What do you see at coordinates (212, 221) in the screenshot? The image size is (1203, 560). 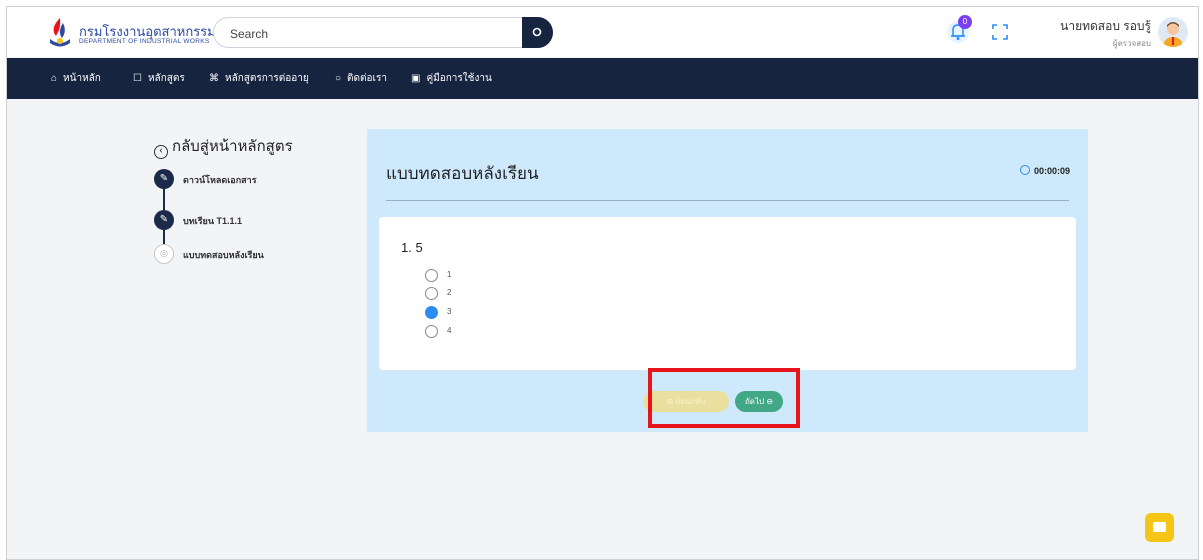 I see `step-label: บทเรียน T1.1.1` at bounding box center [212, 221].